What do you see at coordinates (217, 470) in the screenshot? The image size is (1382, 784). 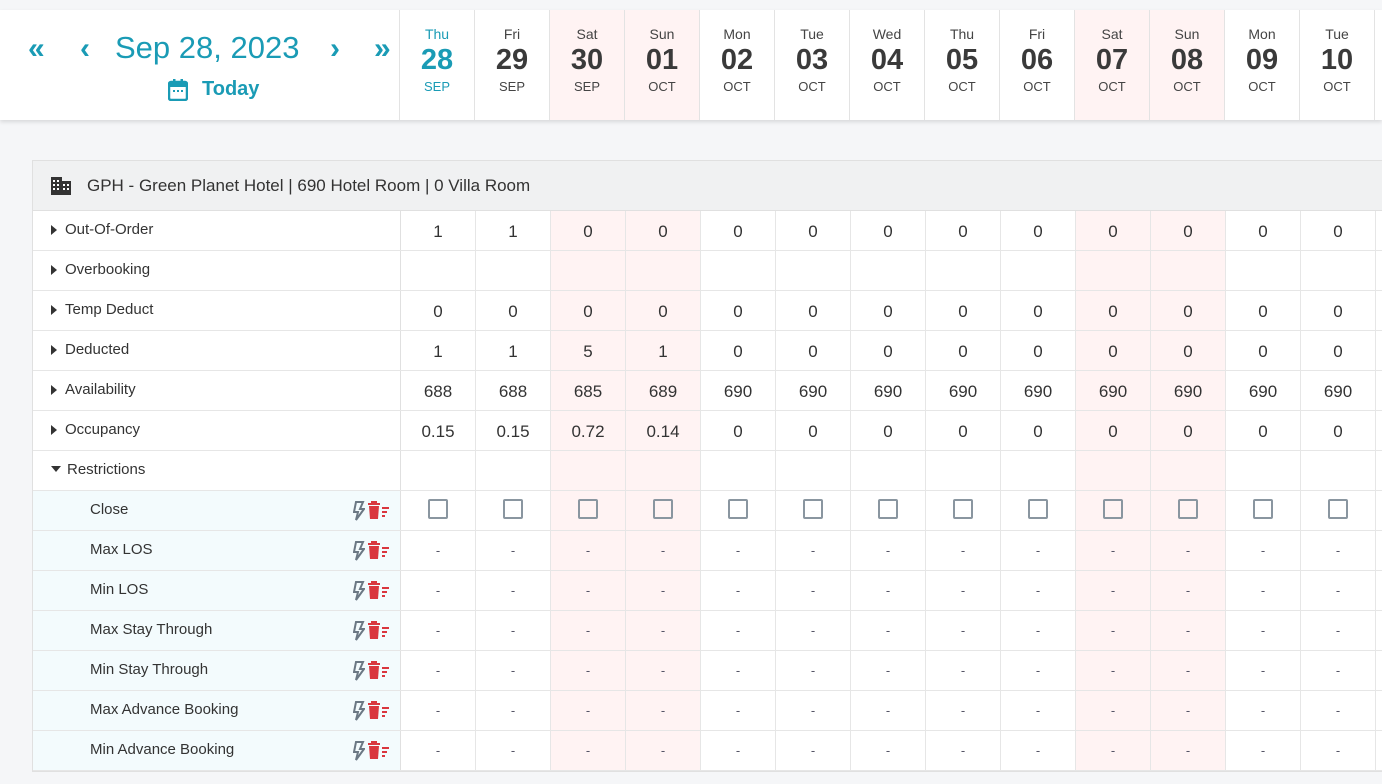 I see `row-toggle: Restrictions` at bounding box center [217, 470].